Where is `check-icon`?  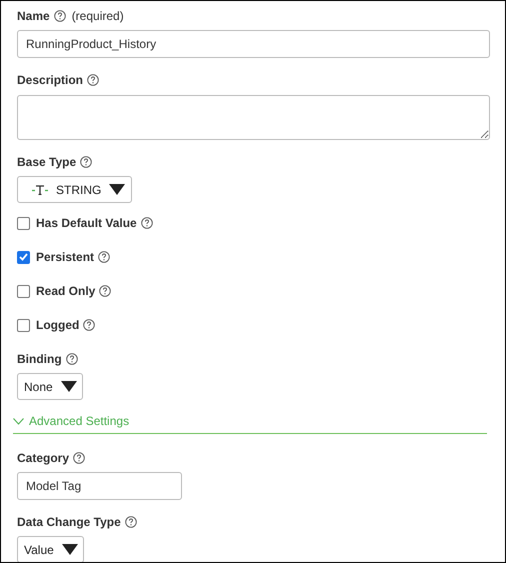 check-icon is located at coordinates (23, 257).